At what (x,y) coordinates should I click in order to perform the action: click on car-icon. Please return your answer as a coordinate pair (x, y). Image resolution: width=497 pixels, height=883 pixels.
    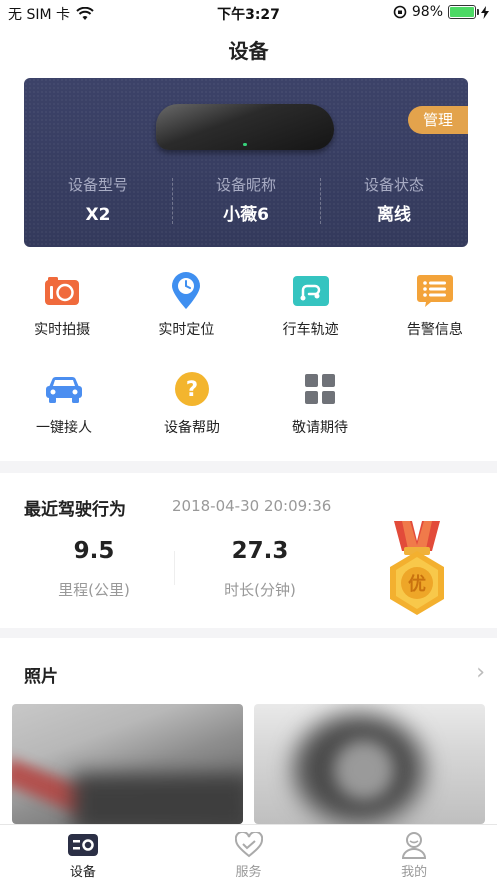
    Looking at the image, I should click on (64, 389).